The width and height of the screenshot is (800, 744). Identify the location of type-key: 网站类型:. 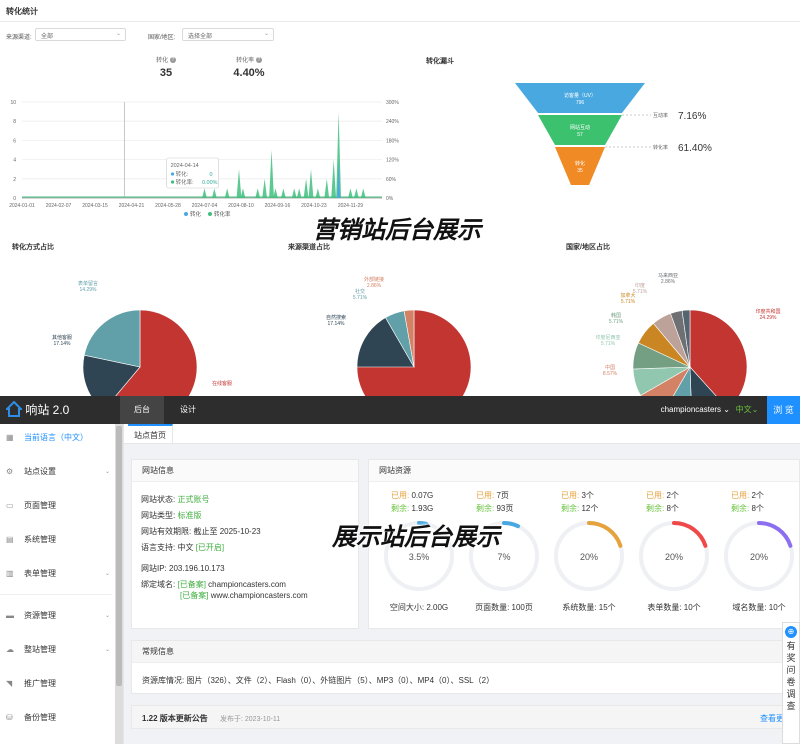
(158, 515).